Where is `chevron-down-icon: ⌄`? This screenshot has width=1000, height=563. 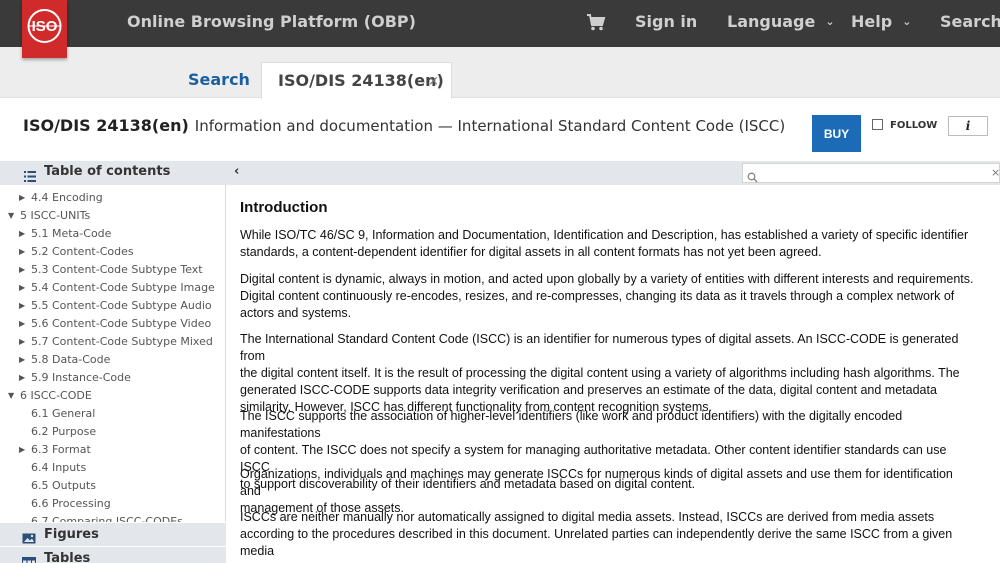
chevron-down-icon: ⌄ is located at coordinates (907, 21).